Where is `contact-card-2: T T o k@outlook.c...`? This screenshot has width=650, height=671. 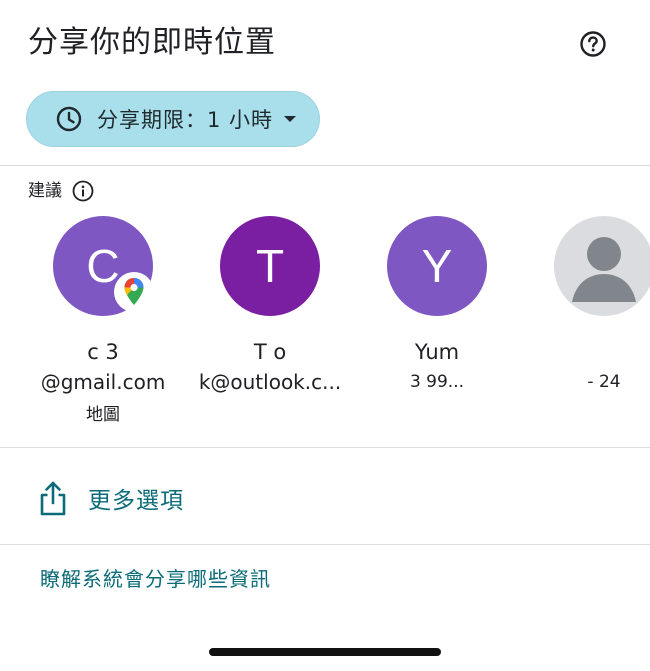 contact-card-2: T T o k@outlook.c... is located at coordinates (270, 322).